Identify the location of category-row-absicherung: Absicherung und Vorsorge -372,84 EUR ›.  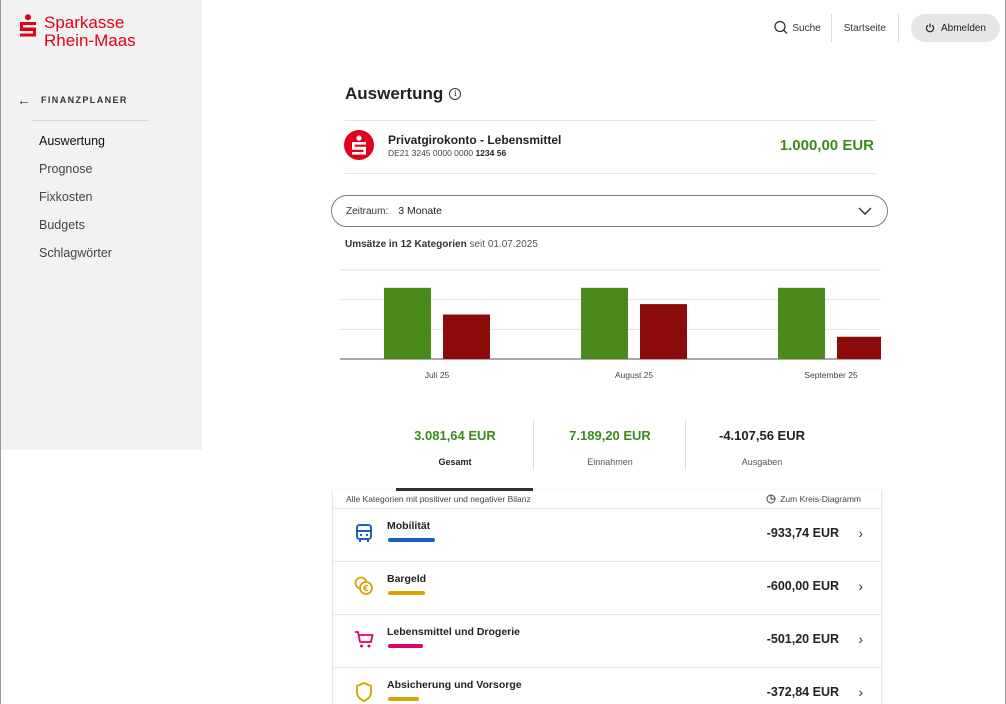
(607, 685).